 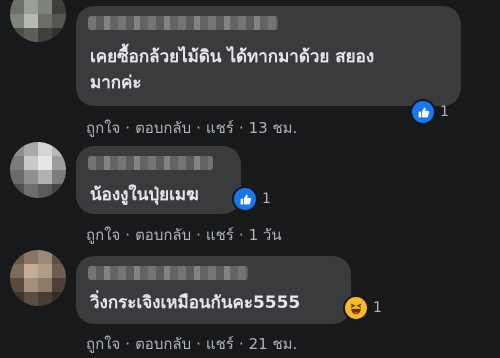 What do you see at coordinates (265, 235) in the screenshot?
I see `timestamp: 1 วัน` at bounding box center [265, 235].